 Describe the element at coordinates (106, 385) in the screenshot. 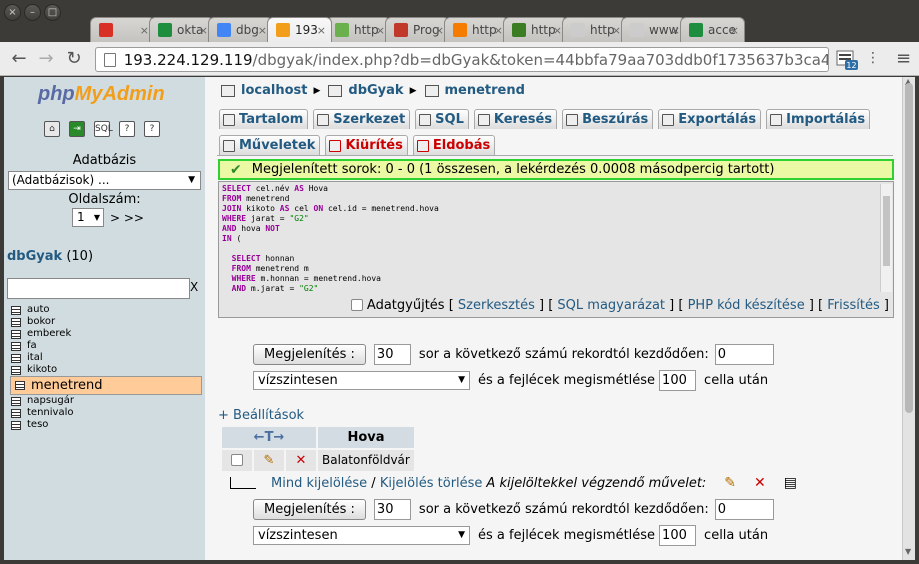

I see `list-item: menetrend` at that location.